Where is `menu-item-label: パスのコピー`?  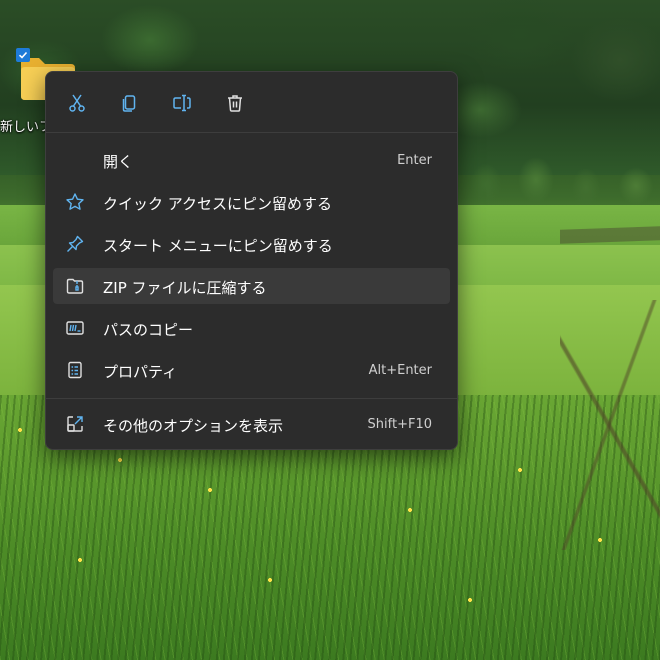 menu-item-label: パスのコピー is located at coordinates (148, 330).